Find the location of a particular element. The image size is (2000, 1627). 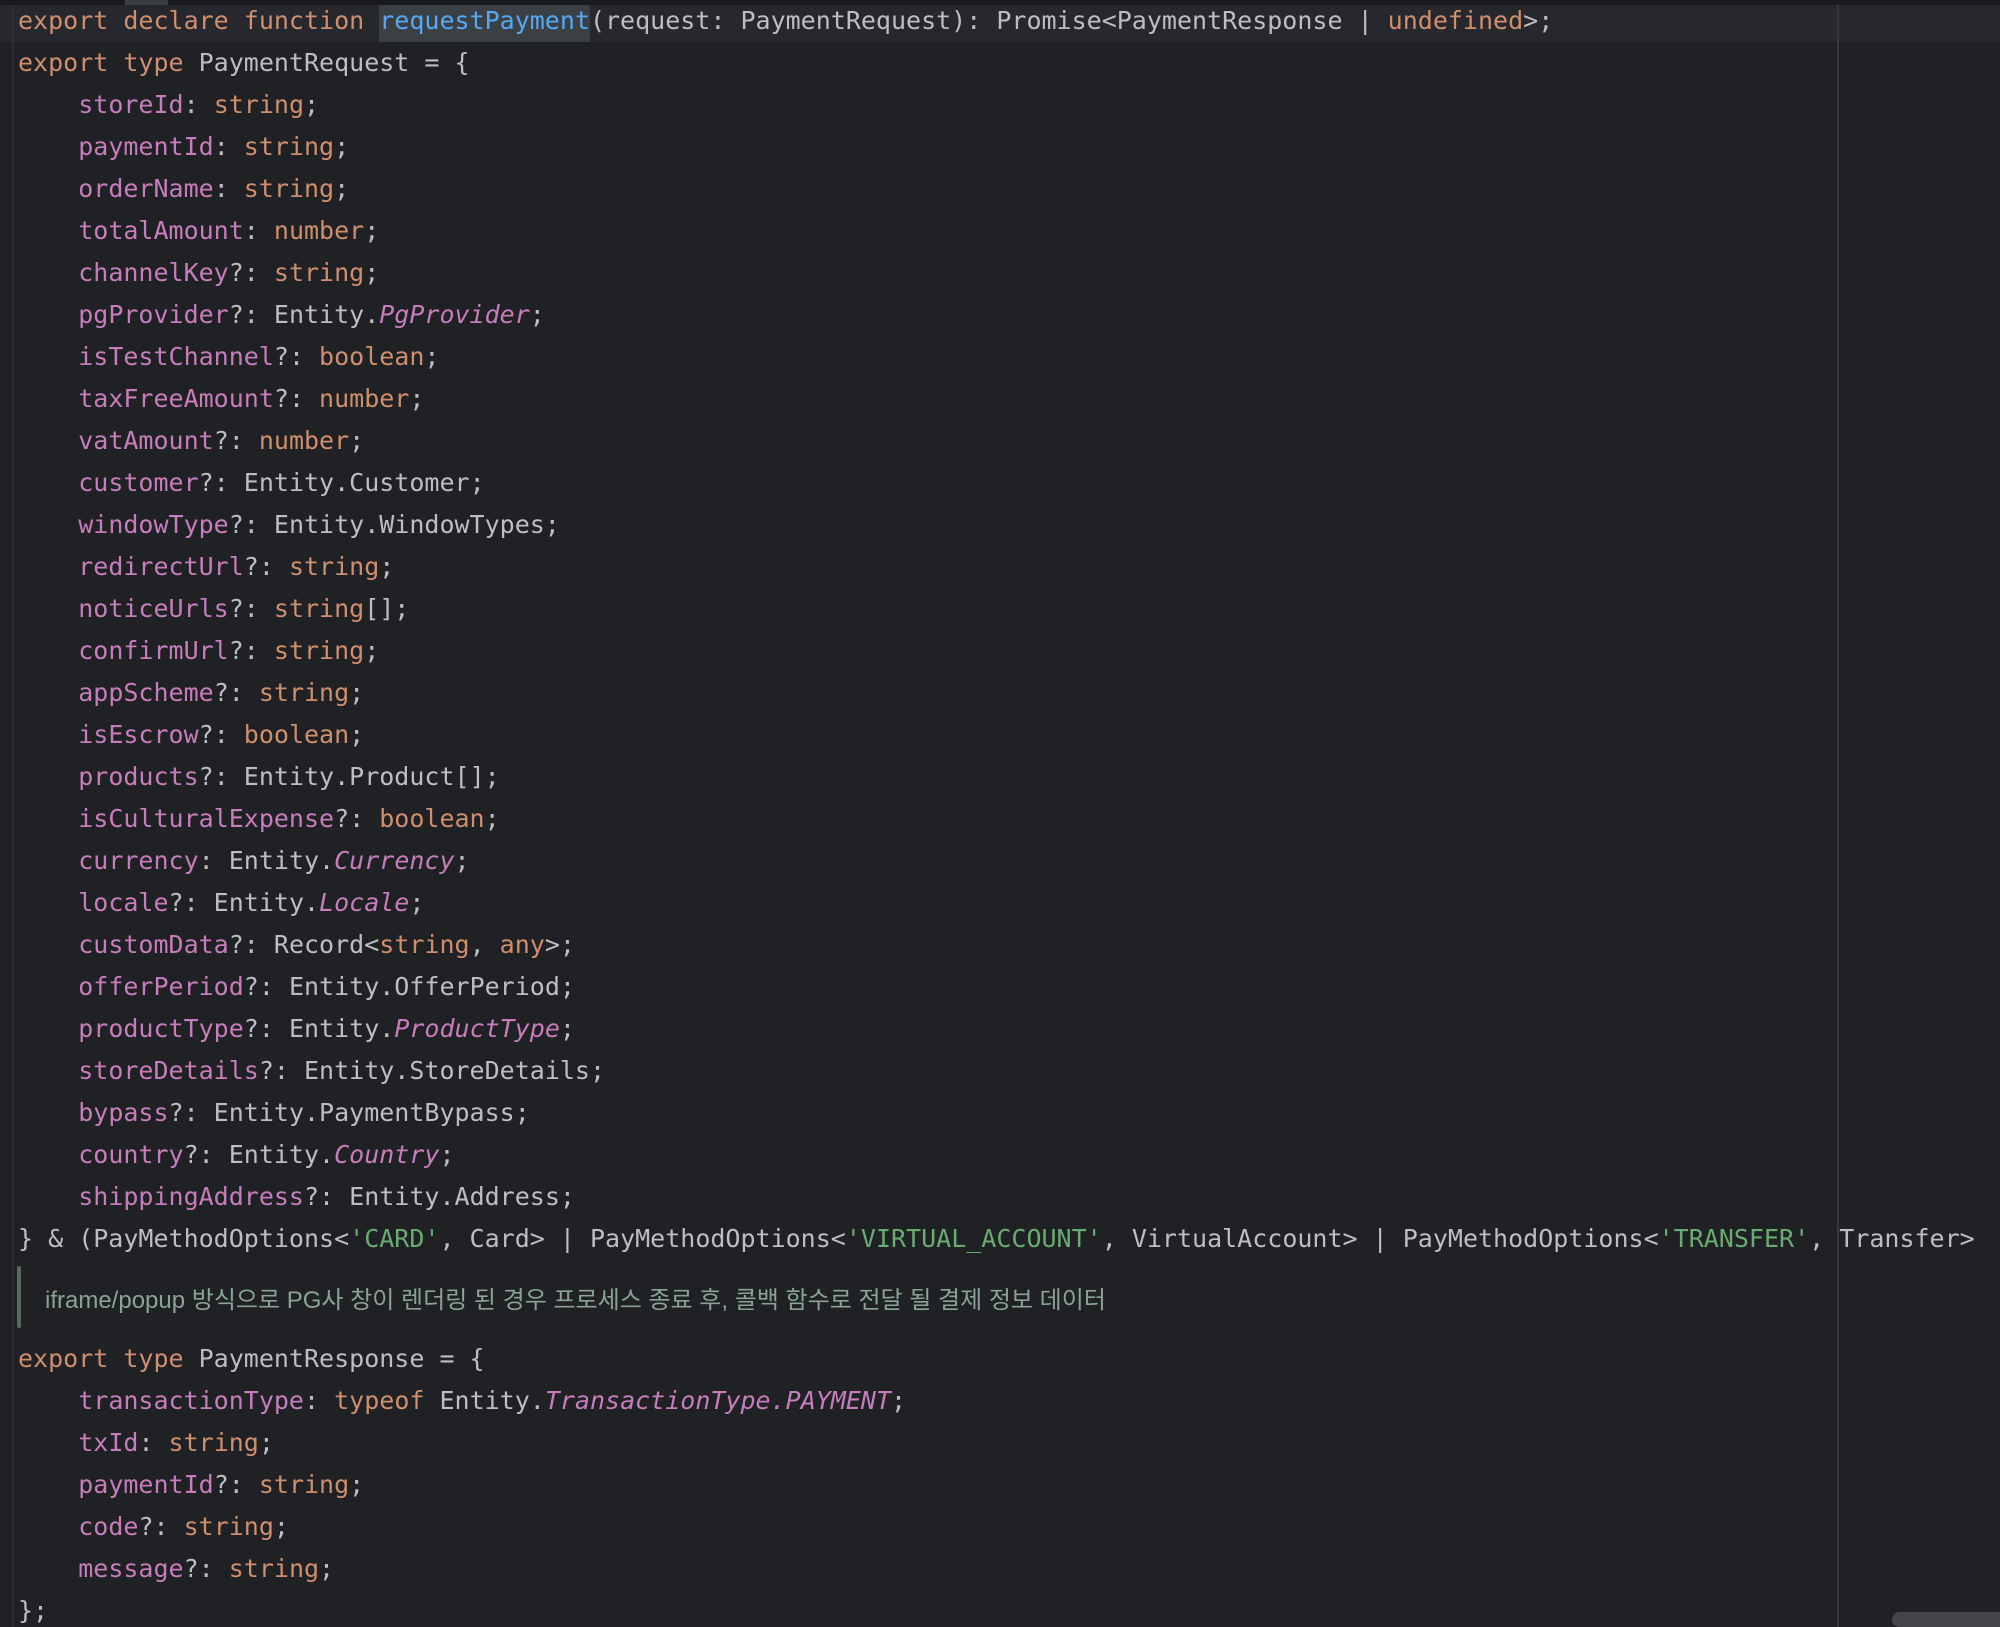

token-text: []; is located at coordinates (387, 608).